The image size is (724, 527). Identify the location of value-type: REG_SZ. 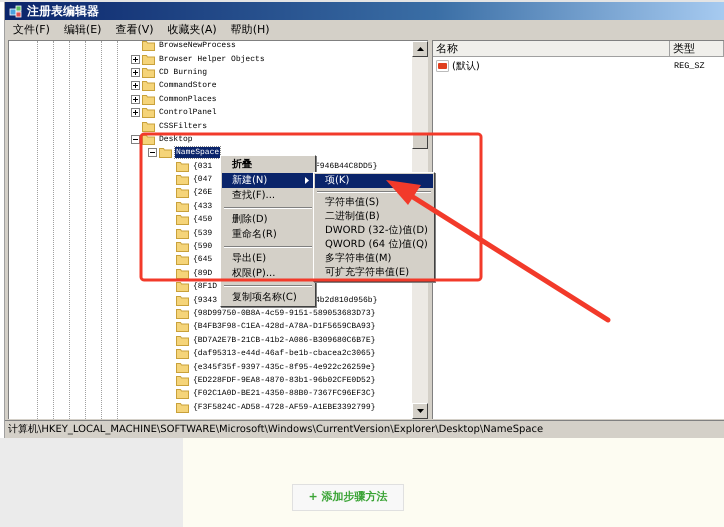
(689, 66).